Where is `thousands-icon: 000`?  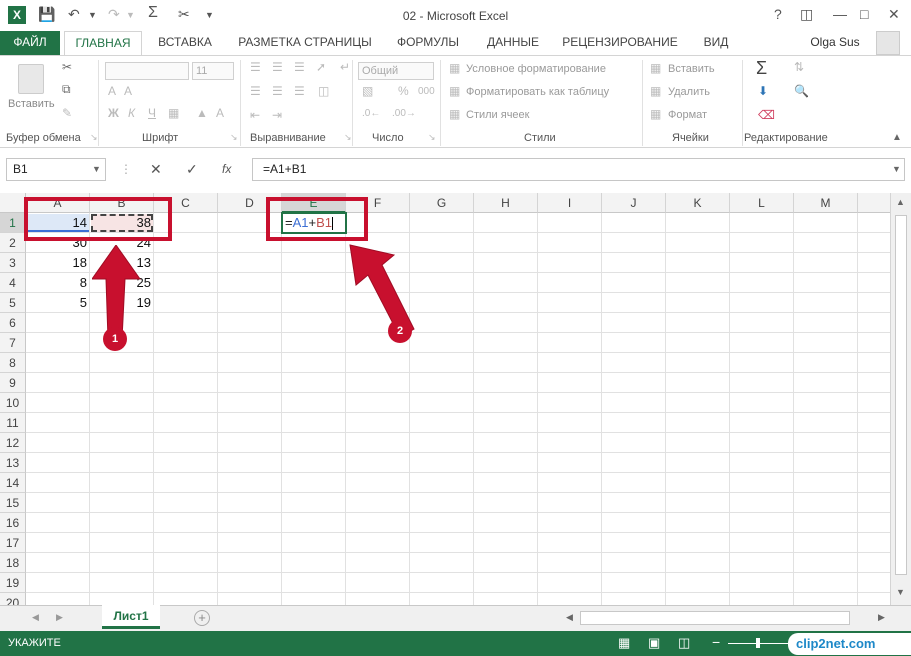 thousands-icon: 000 is located at coordinates (426, 91).